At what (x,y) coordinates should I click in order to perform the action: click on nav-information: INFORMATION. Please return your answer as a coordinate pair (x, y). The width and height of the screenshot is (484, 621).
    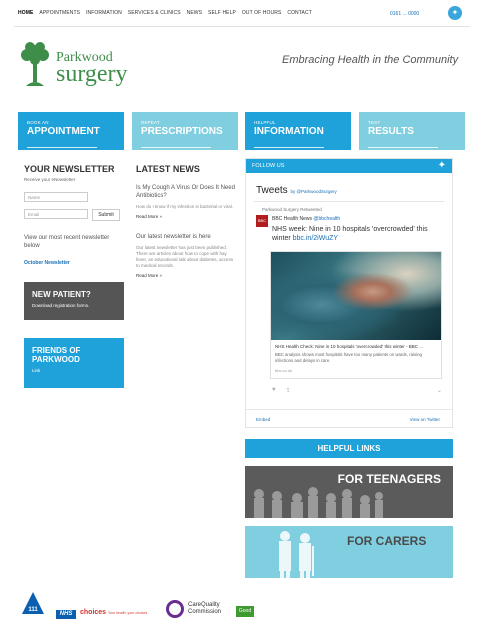
    Looking at the image, I should click on (104, 13).